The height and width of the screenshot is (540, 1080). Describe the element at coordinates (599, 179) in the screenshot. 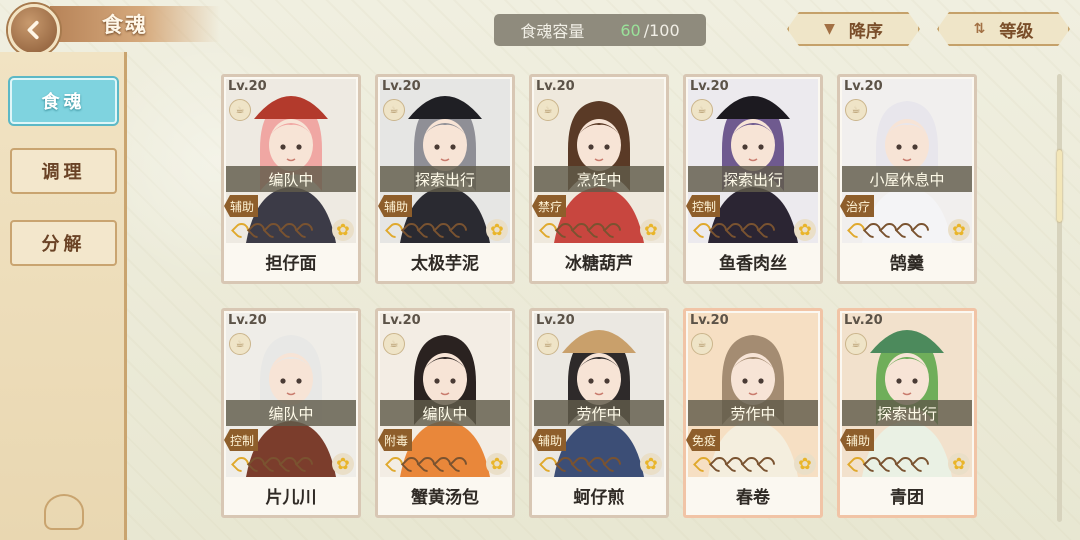

I see `character-card: Lv.20 ☕ 烹饪中 禁疗 ✿ 冰糖葫芦` at that location.